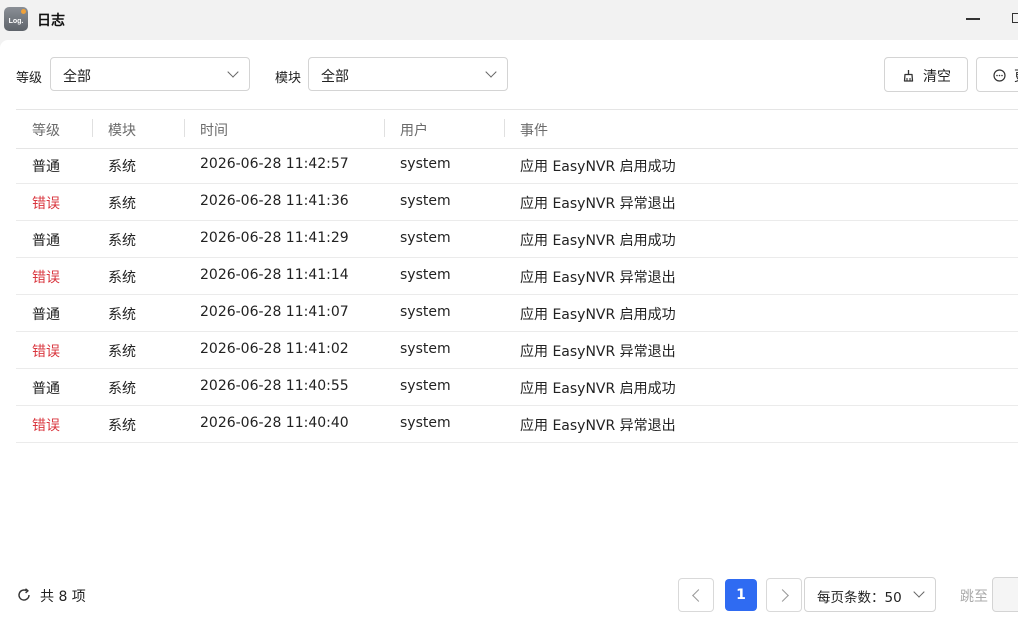  I want to click on column-header-level: 等级, so click(46, 130).